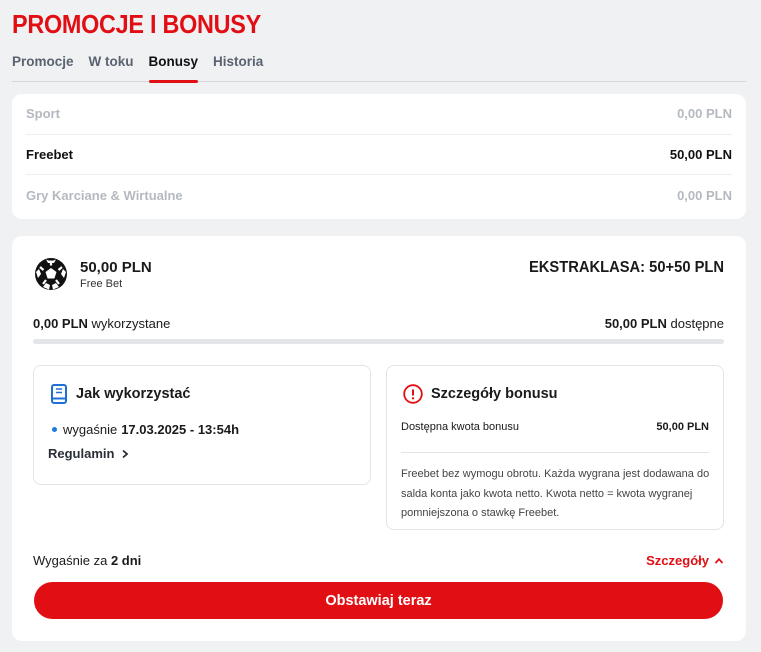 The height and width of the screenshot is (652, 761). I want to click on balance-label: Sport, so click(43, 114).